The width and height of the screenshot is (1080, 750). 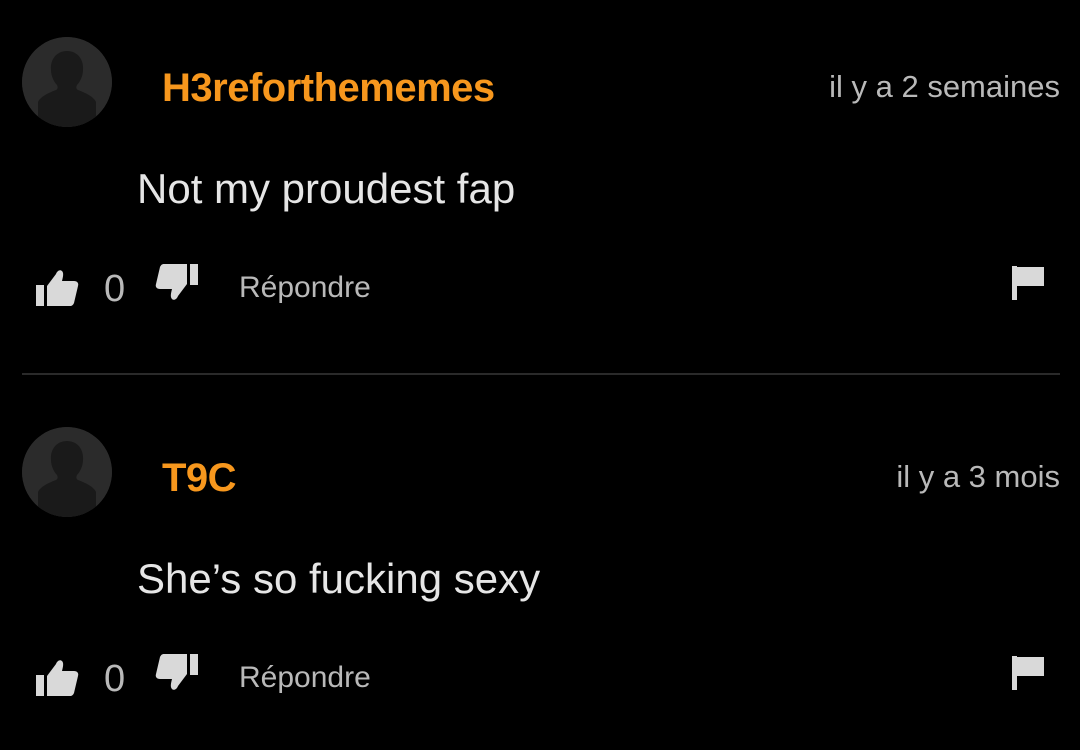 What do you see at coordinates (328, 88) in the screenshot?
I see `comment-username: H3reforthememes` at bounding box center [328, 88].